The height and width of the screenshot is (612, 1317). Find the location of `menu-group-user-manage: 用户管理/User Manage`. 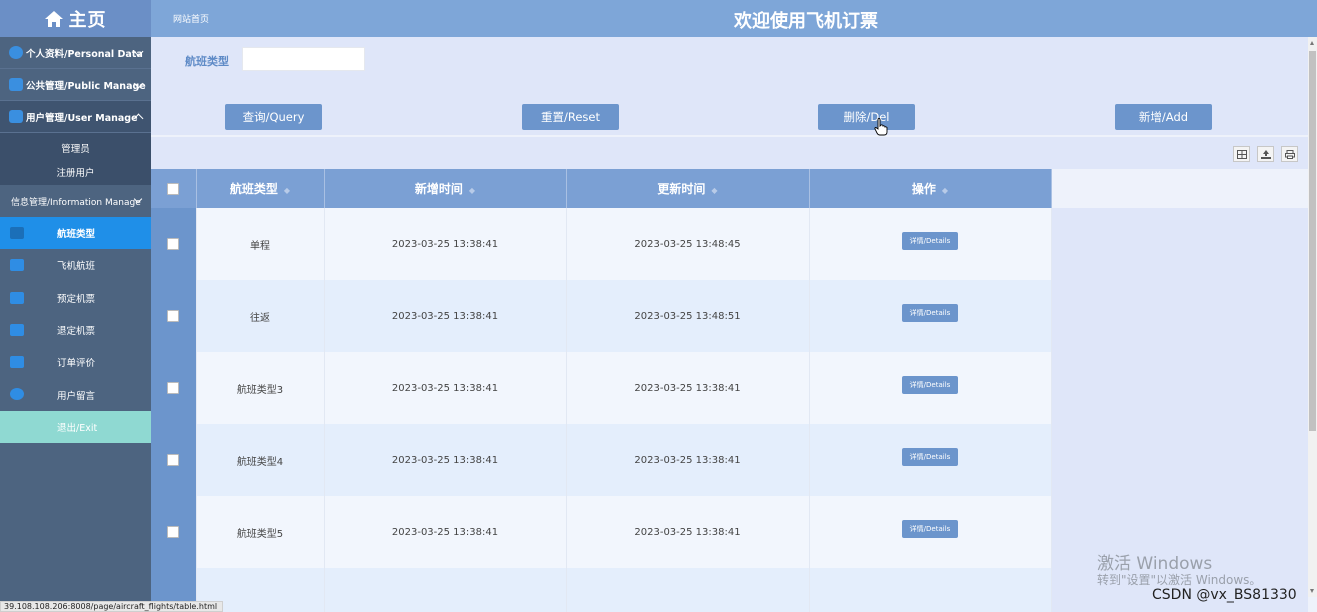

menu-group-user-manage: 用户管理/User Manage is located at coordinates (75, 117).